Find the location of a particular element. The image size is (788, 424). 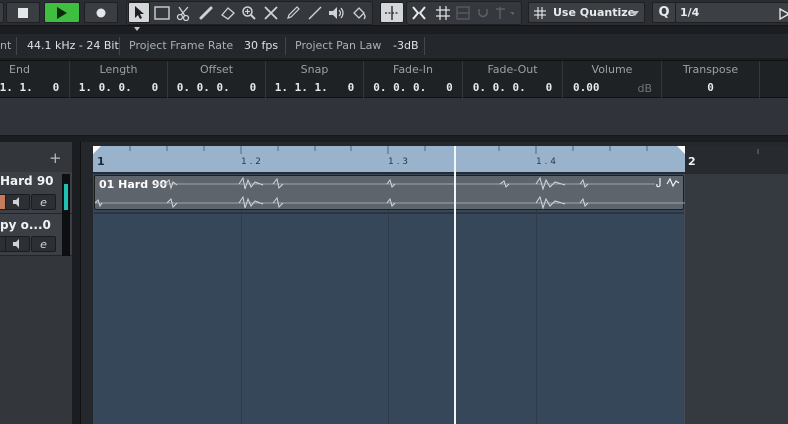

audio-waveform is located at coordinates (390, 193).